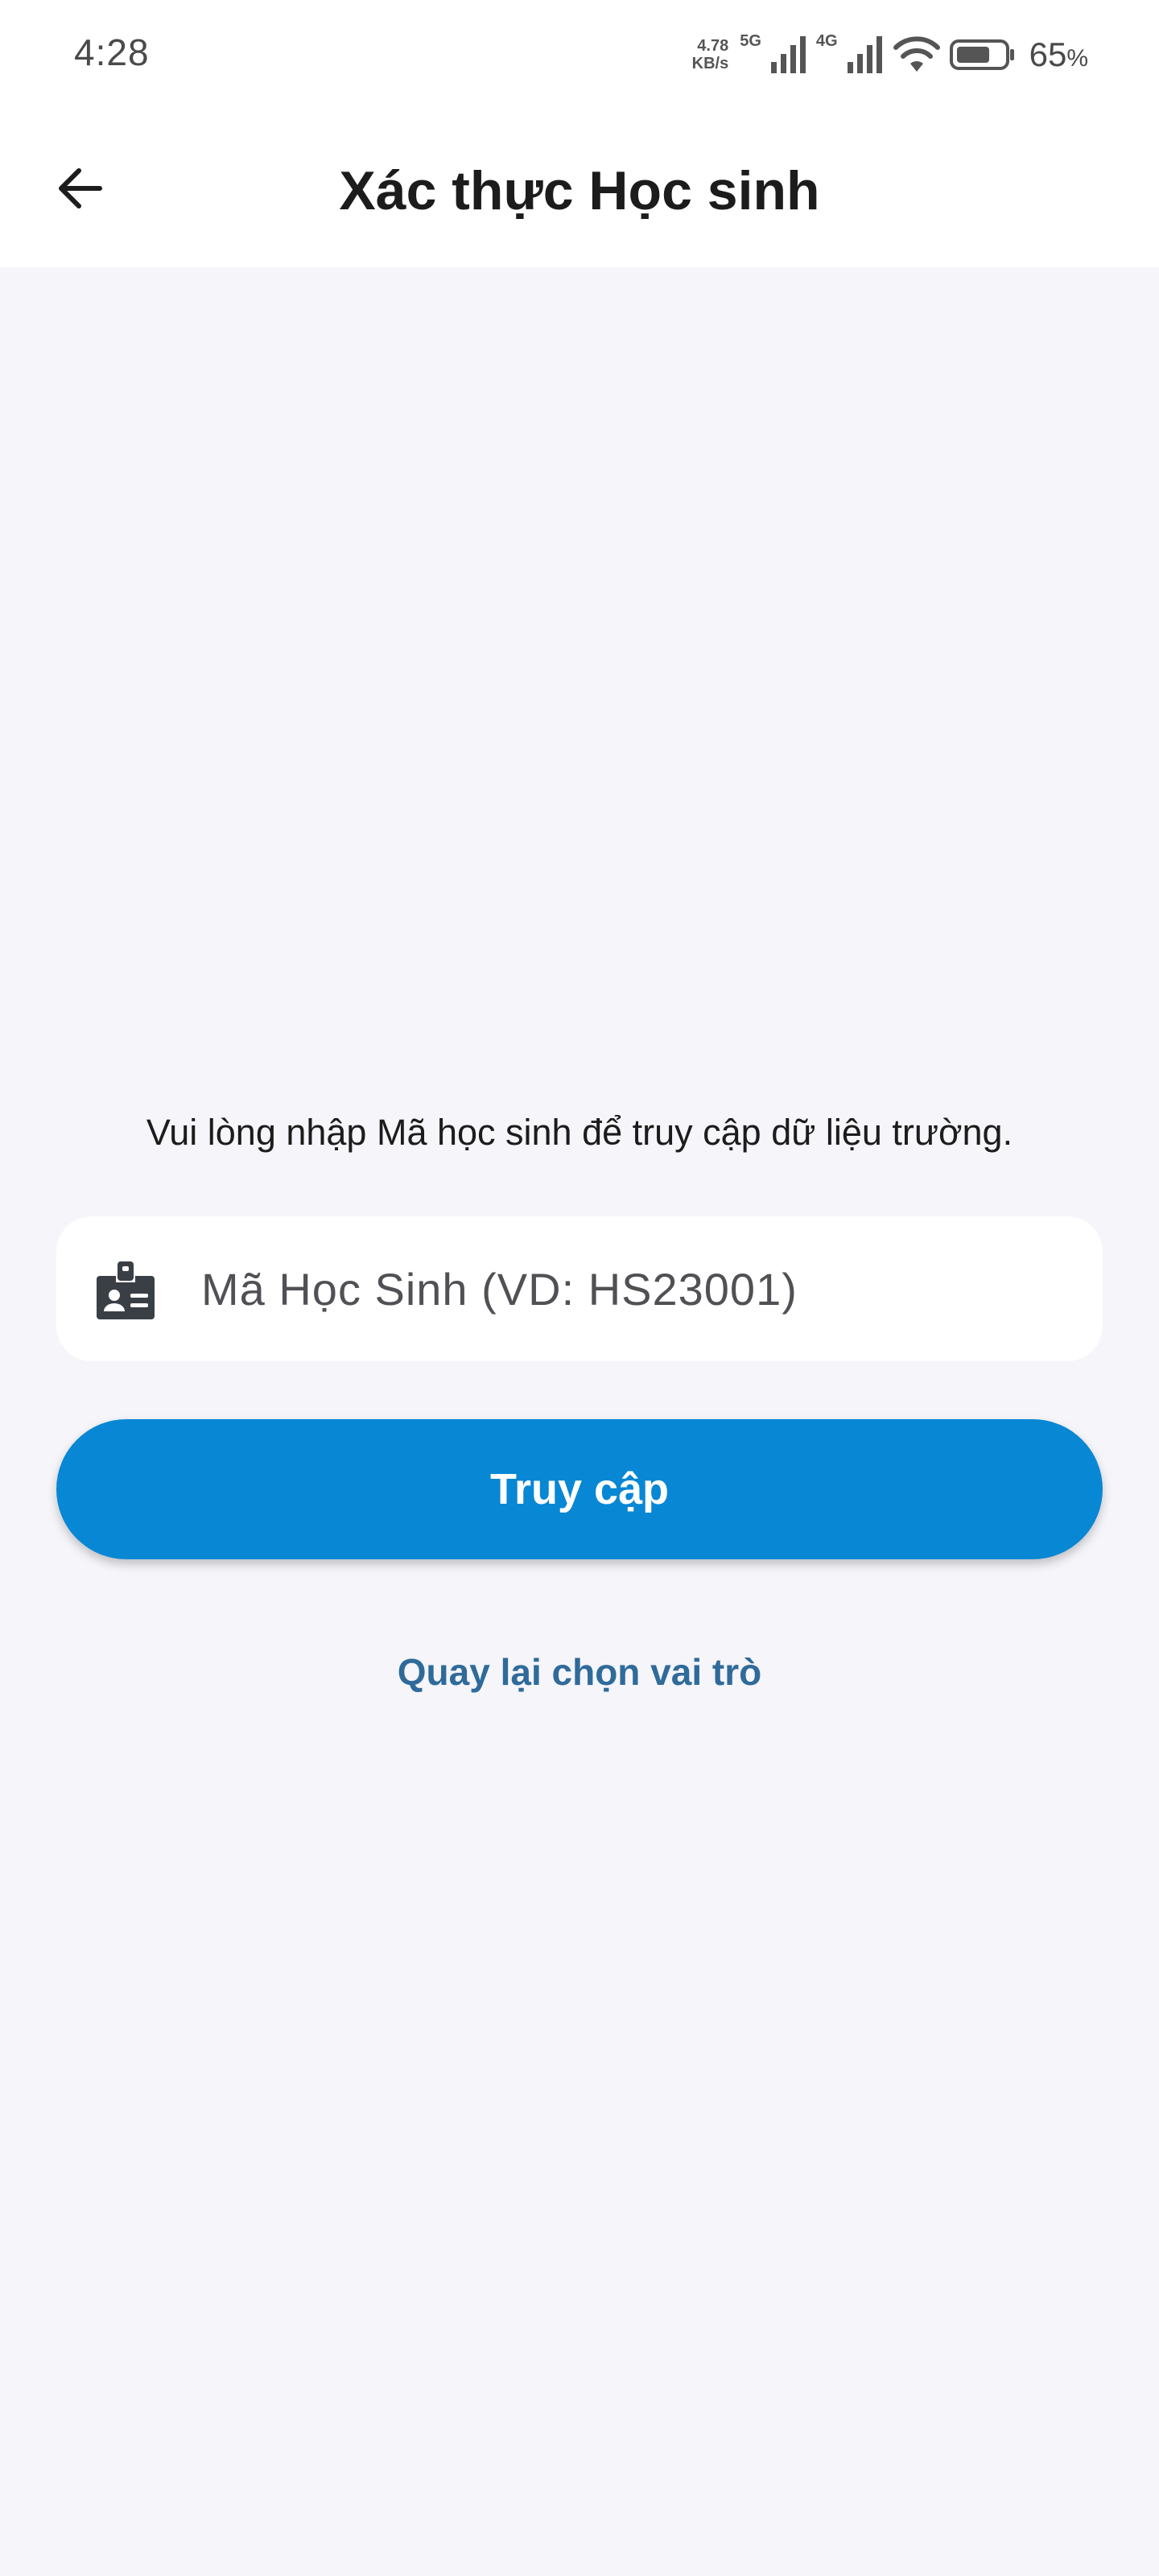 This screenshot has height=2576, width=1159. I want to click on battery-icon, so click(981, 54).